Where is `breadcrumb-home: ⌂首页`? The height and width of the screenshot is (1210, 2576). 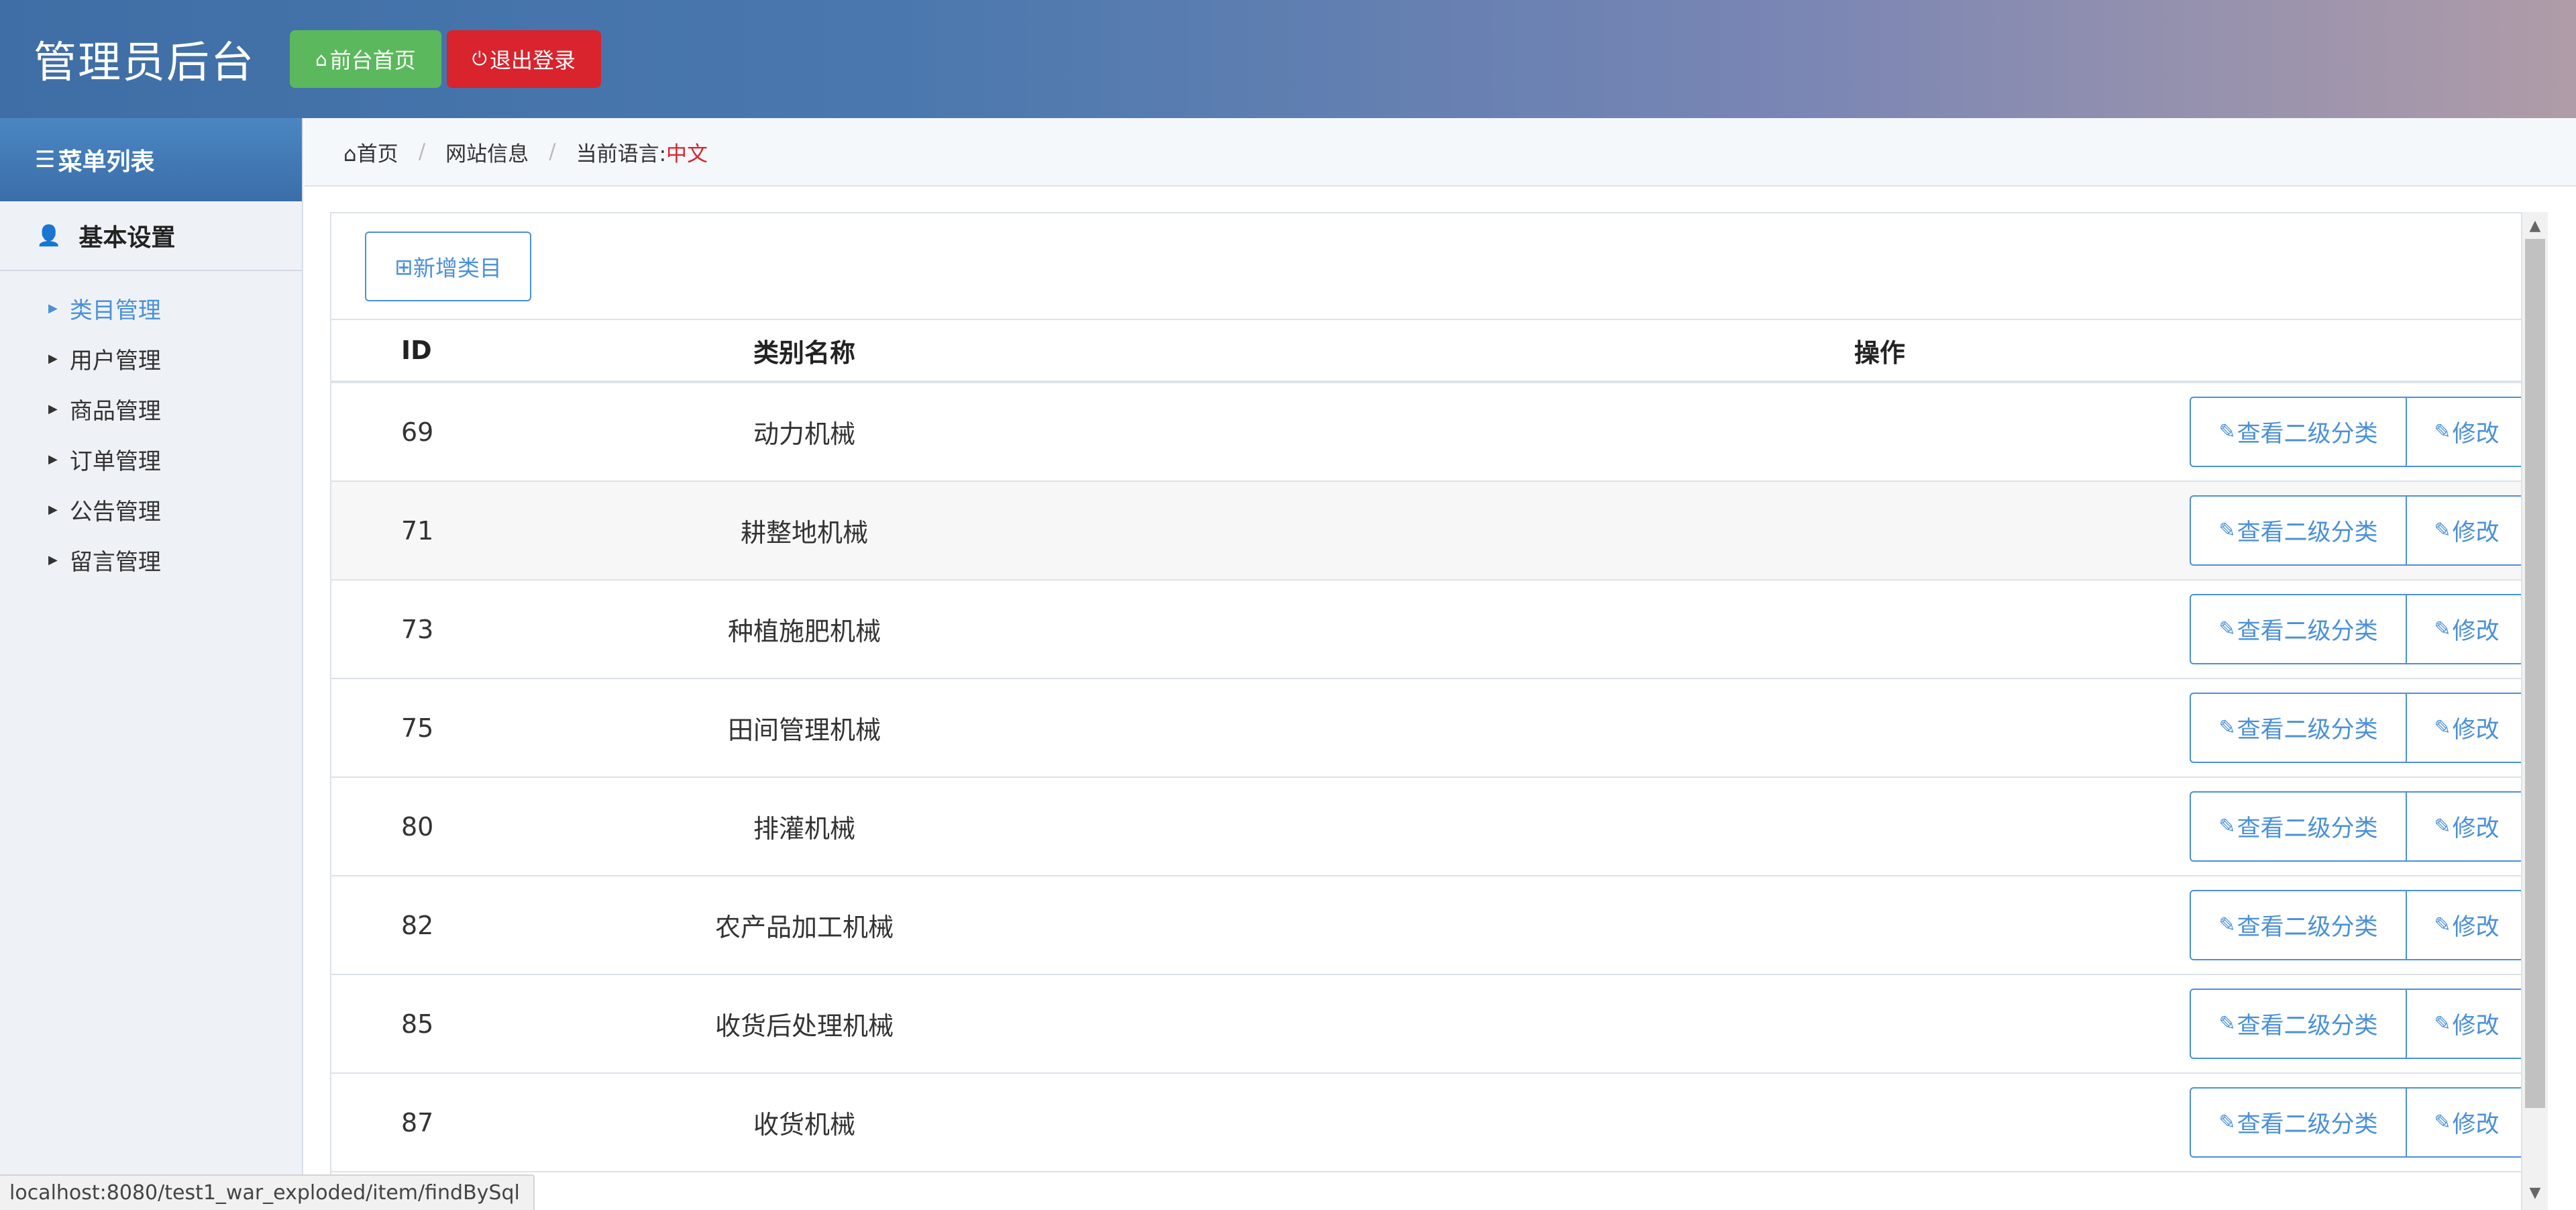 breadcrumb-home: ⌂首页 is located at coordinates (370, 152).